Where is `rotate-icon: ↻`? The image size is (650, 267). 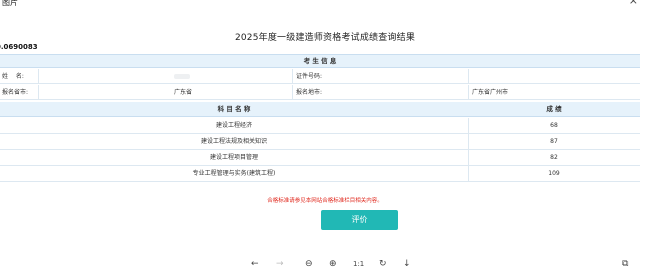 rotate-icon: ↻ is located at coordinates (383, 262).